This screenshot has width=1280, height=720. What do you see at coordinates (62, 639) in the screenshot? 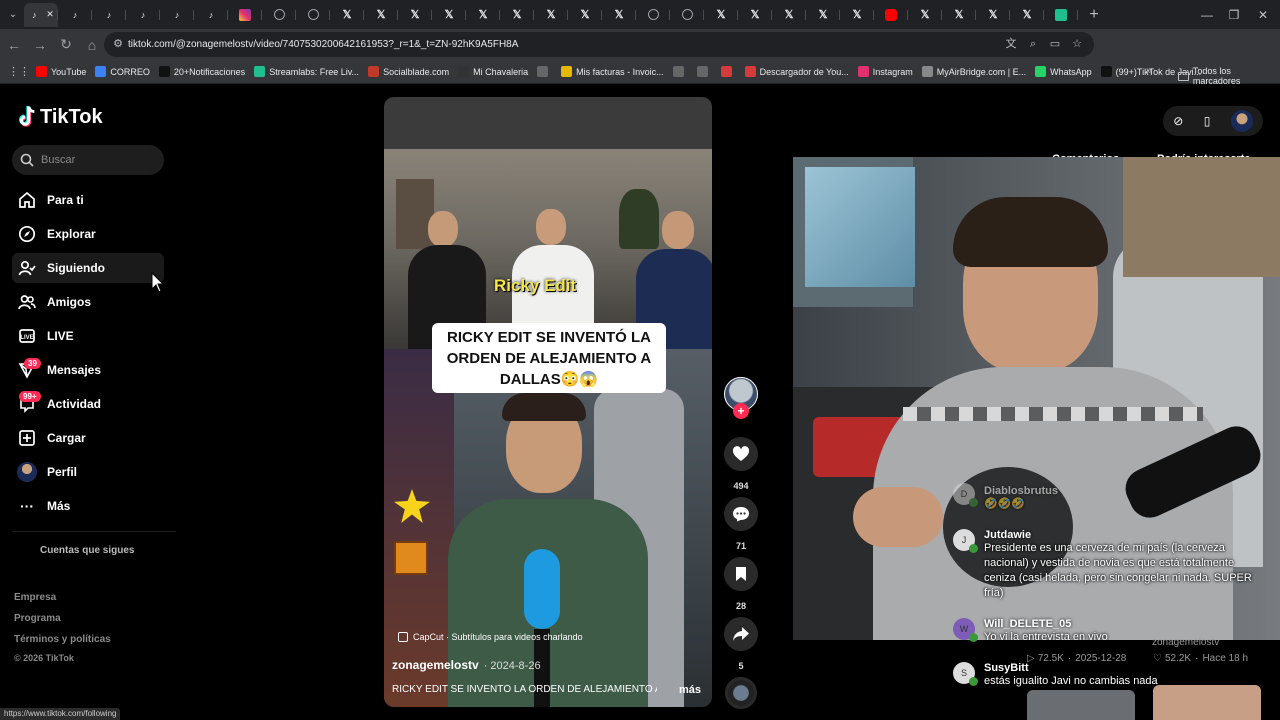
I see `footer-link-terminos: Términos y políticas` at bounding box center [62, 639].